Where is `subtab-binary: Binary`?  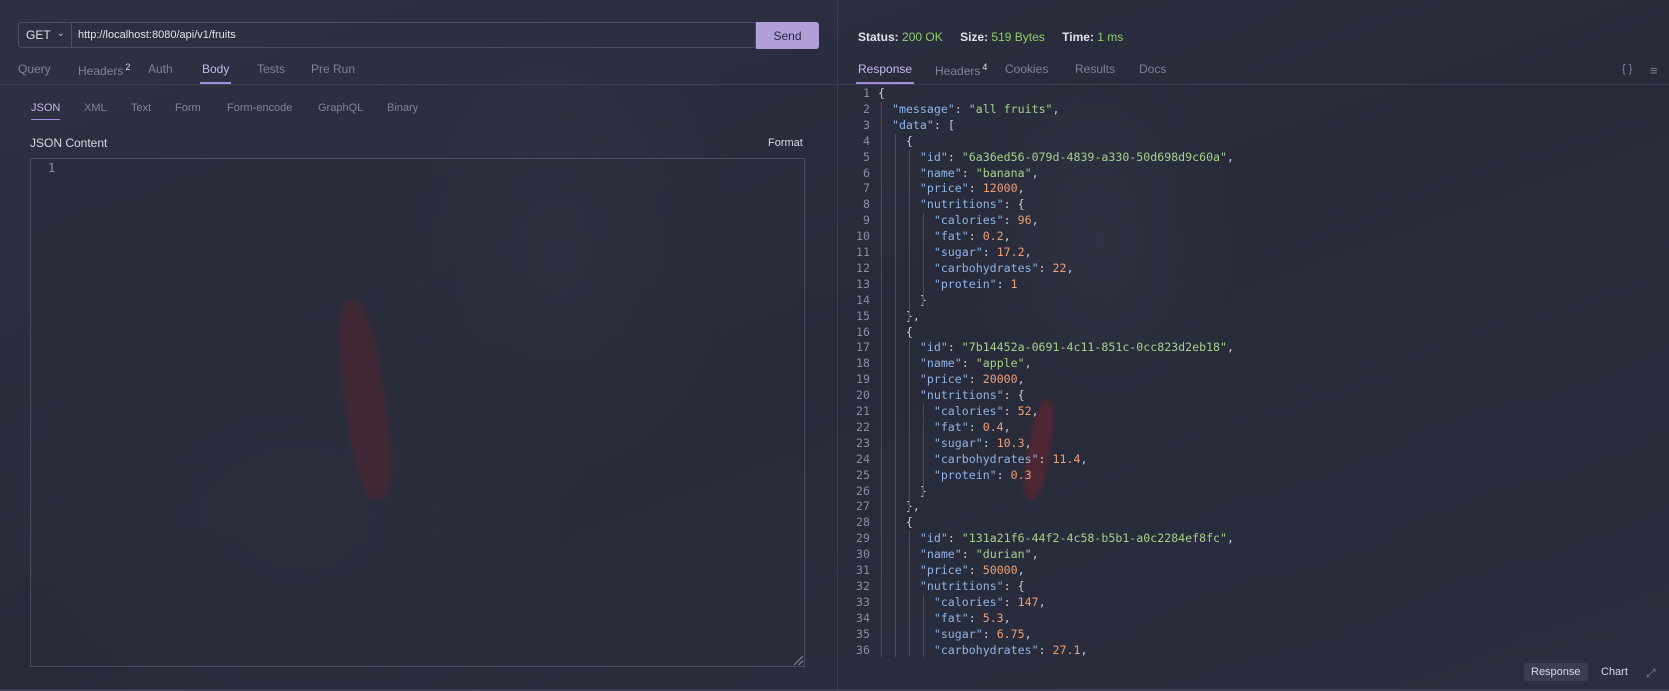 subtab-binary: Binary is located at coordinates (402, 108).